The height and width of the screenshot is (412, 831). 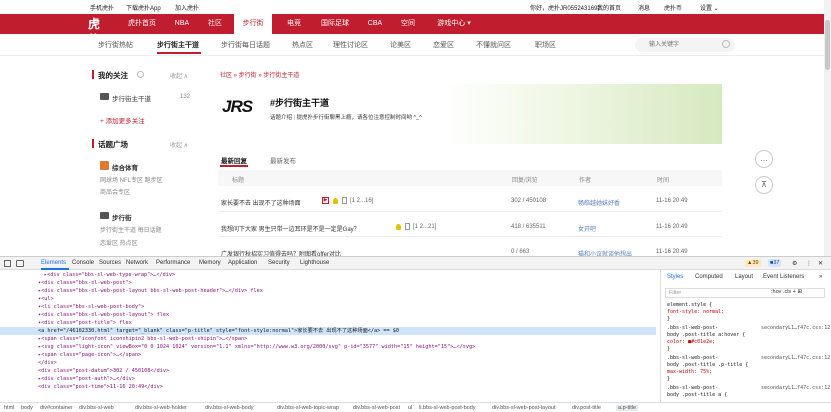 What do you see at coordinates (753, 263) in the screenshot?
I see `warning-count-badge: ▲39` at bounding box center [753, 263].